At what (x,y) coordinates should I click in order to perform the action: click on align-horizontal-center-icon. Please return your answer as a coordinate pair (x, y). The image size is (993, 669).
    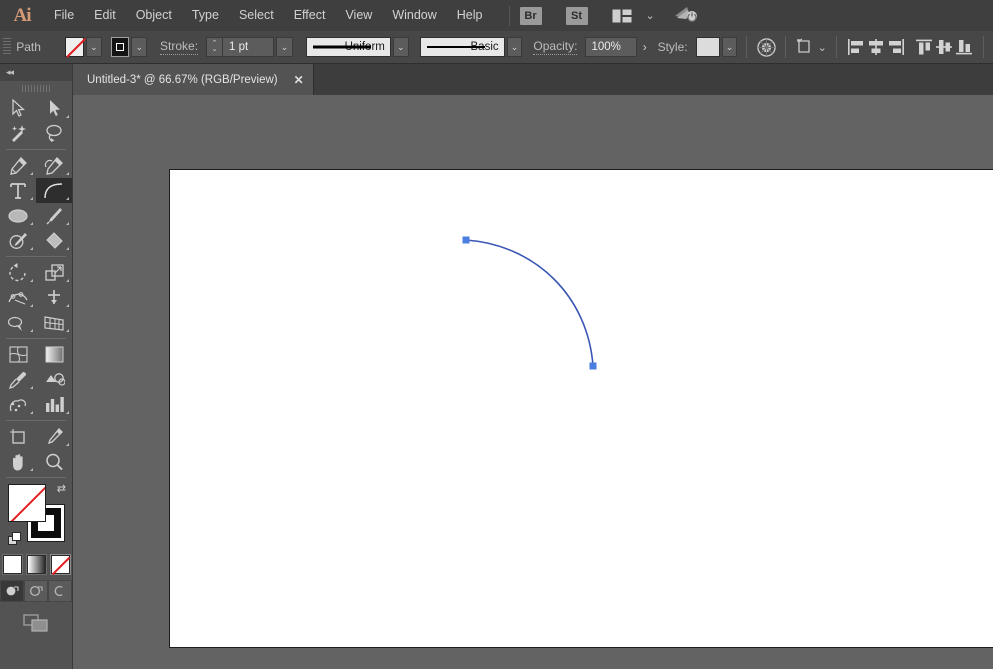
    Looking at the image, I should click on (876, 47).